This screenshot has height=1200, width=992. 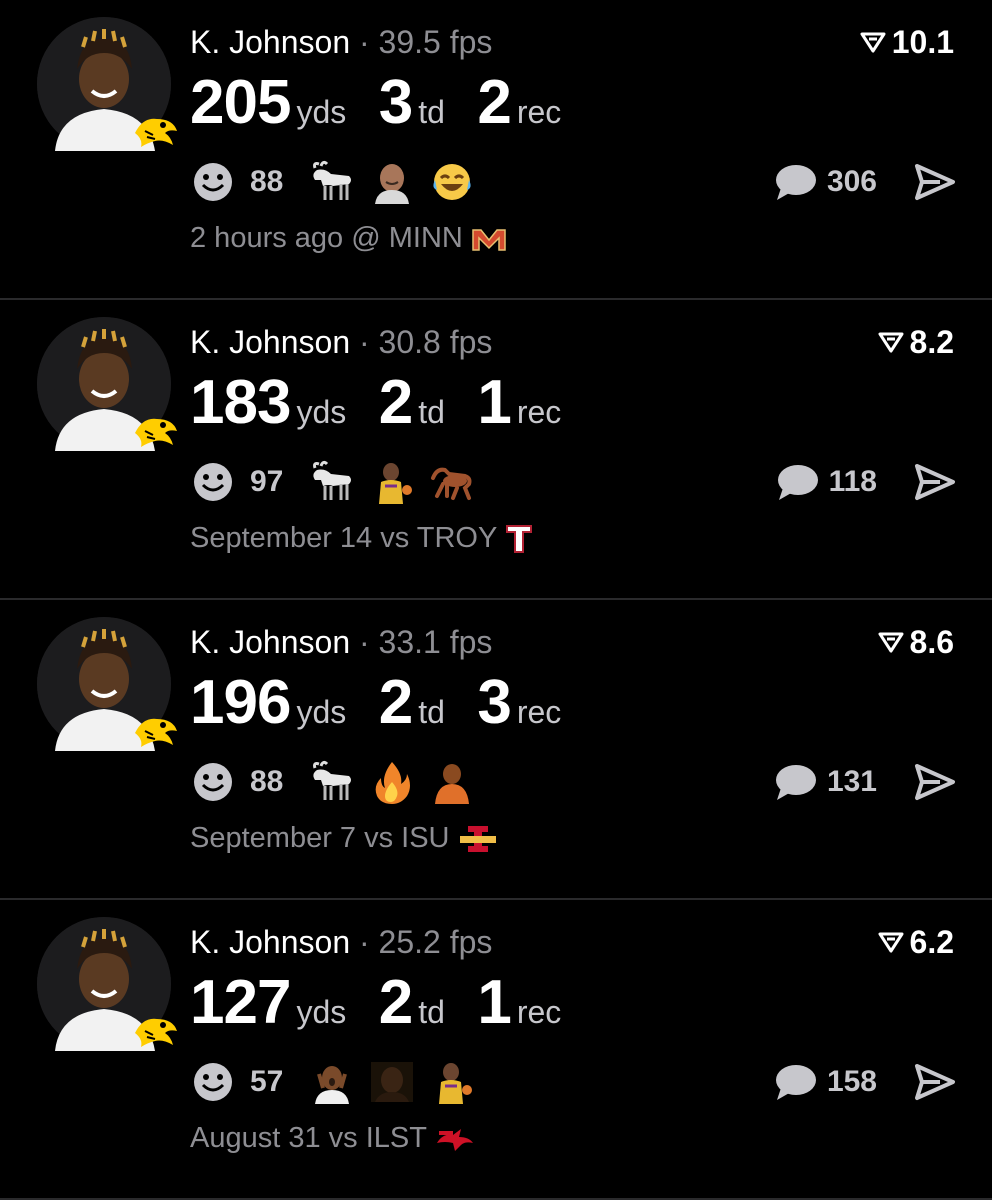 What do you see at coordinates (825, 1082) in the screenshot?
I see `comments: 158` at bounding box center [825, 1082].